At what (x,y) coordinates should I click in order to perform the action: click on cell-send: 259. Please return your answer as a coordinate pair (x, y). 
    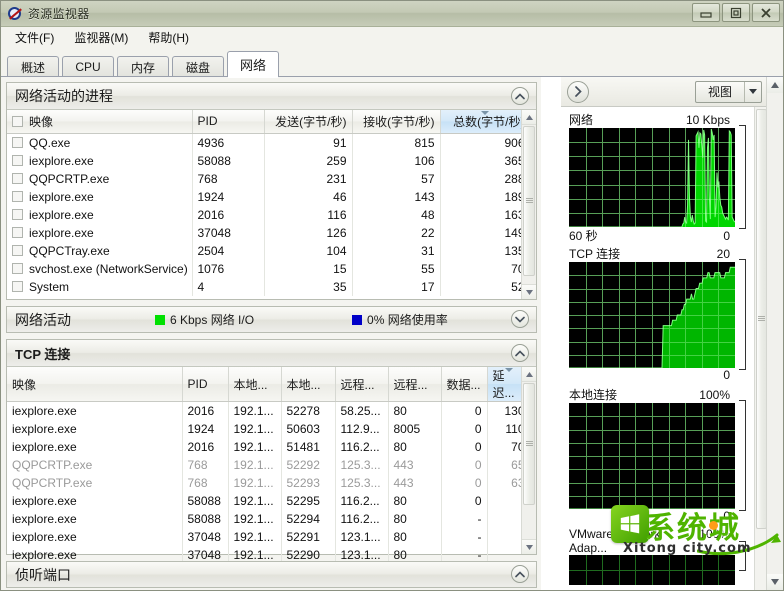
    Looking at the image, I should click on (308, 160).